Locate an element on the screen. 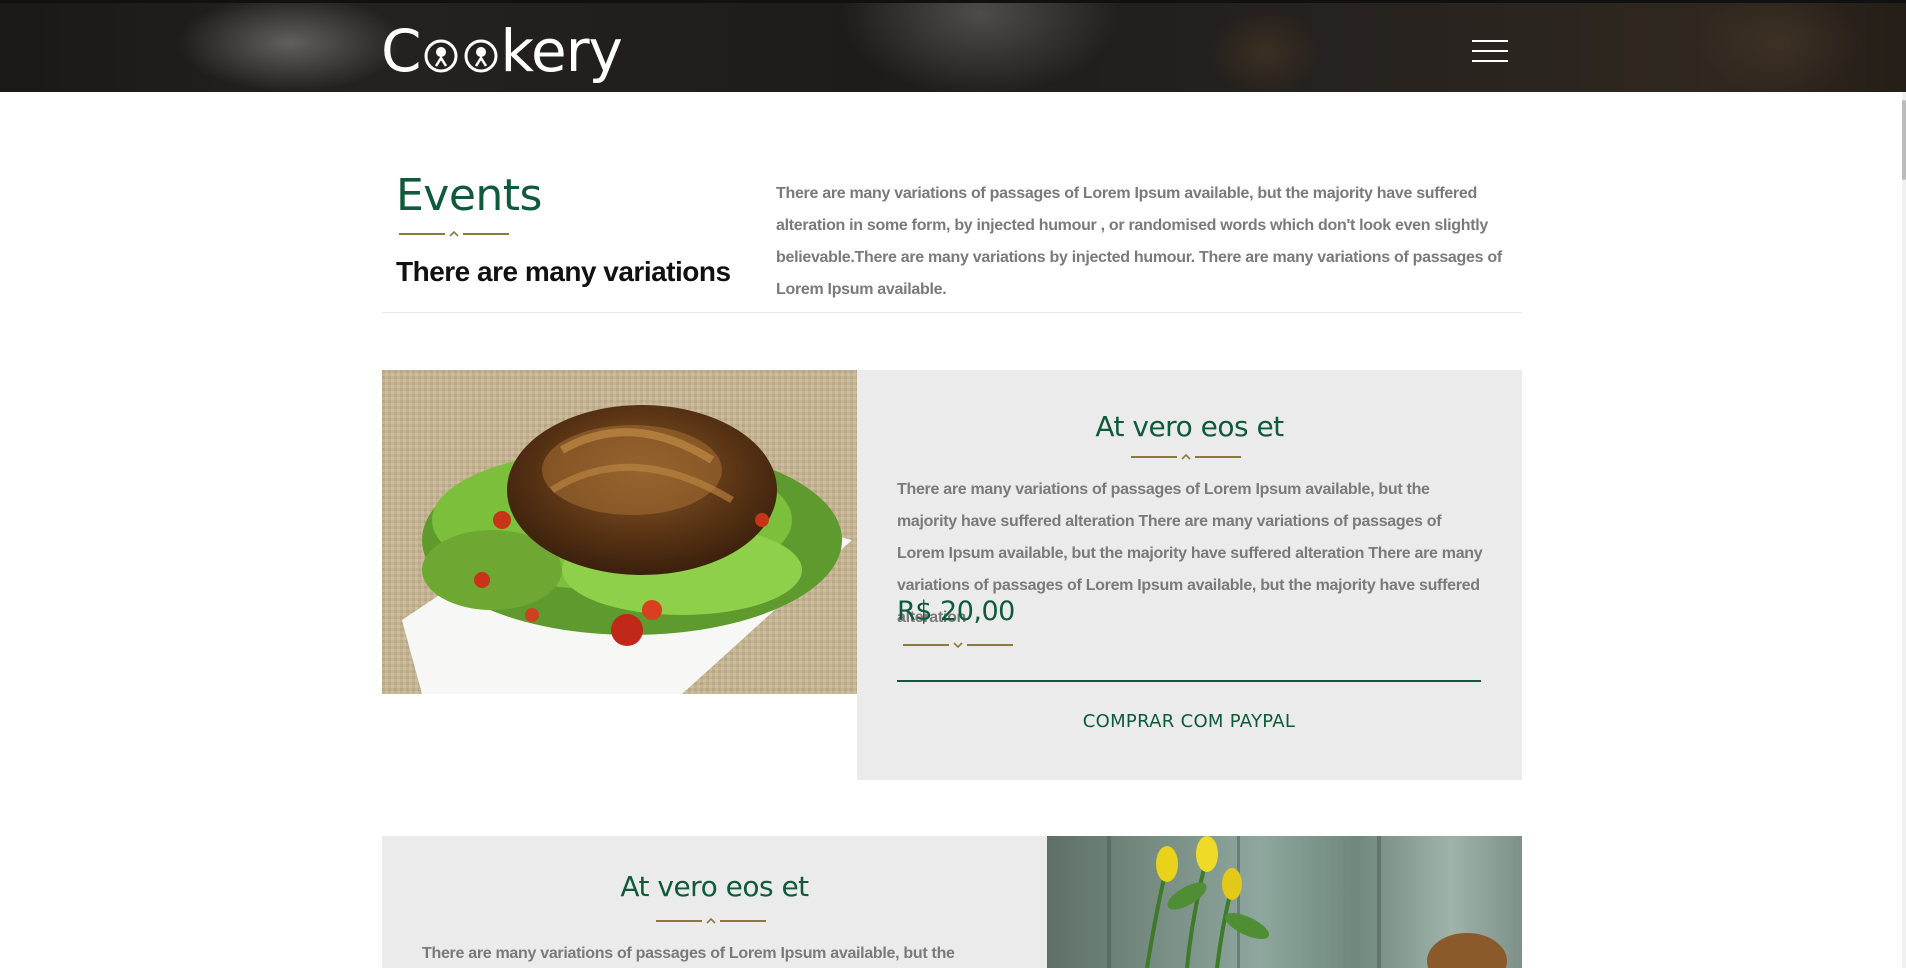  chevron-down-icon is located at coordinates (958, 645).